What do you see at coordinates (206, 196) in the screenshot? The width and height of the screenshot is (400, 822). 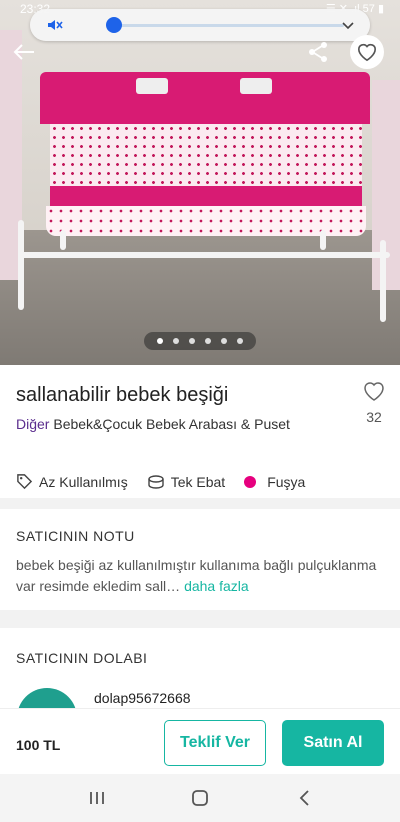 I see `crib-band` at bounding box center [206, 196].